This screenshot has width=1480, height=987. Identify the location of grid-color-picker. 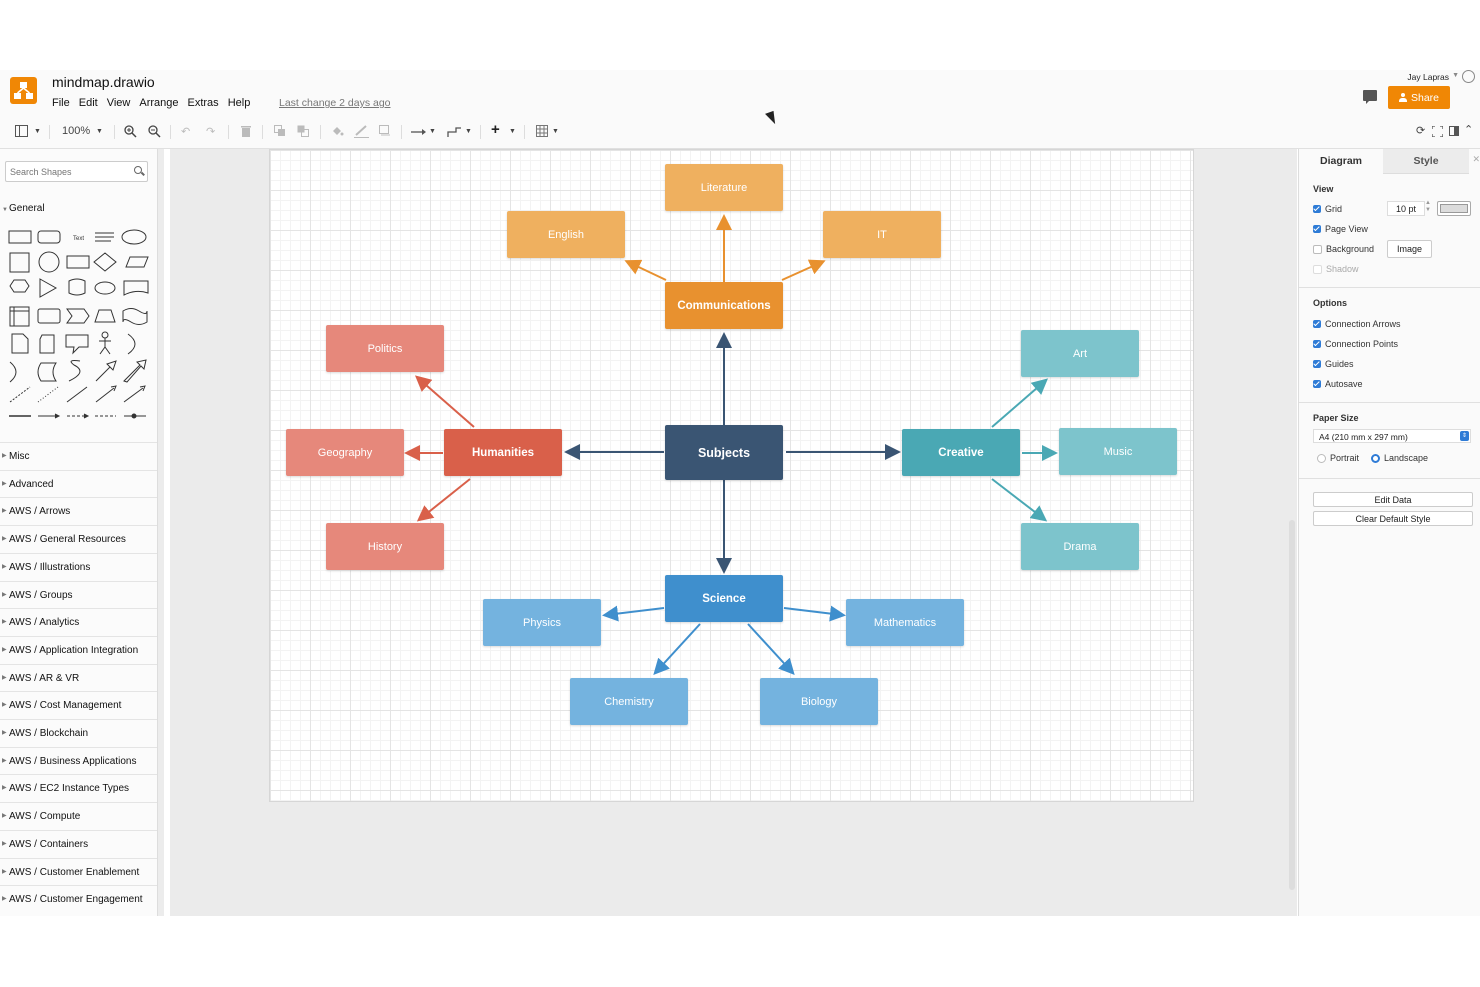
(1454, 208).